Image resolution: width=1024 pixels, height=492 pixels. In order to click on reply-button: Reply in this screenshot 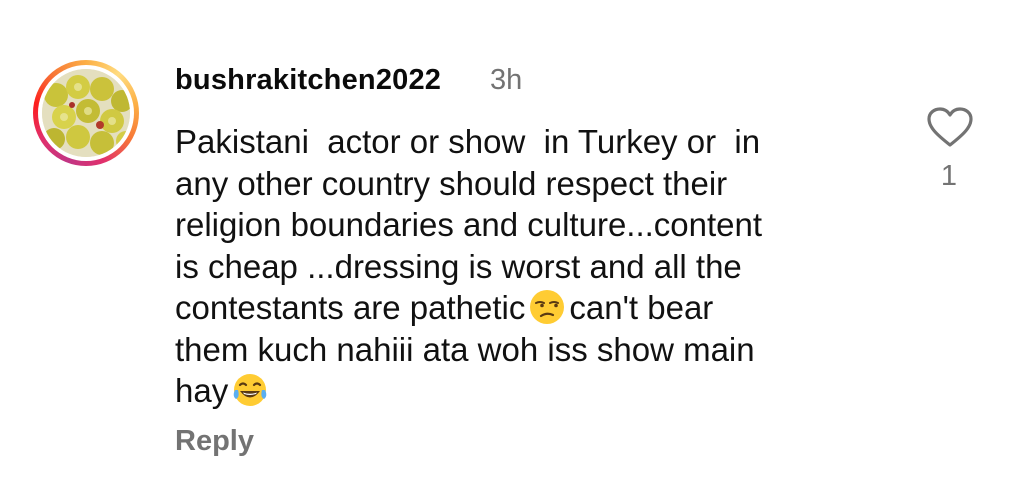, I will do `click(214, 441)`.